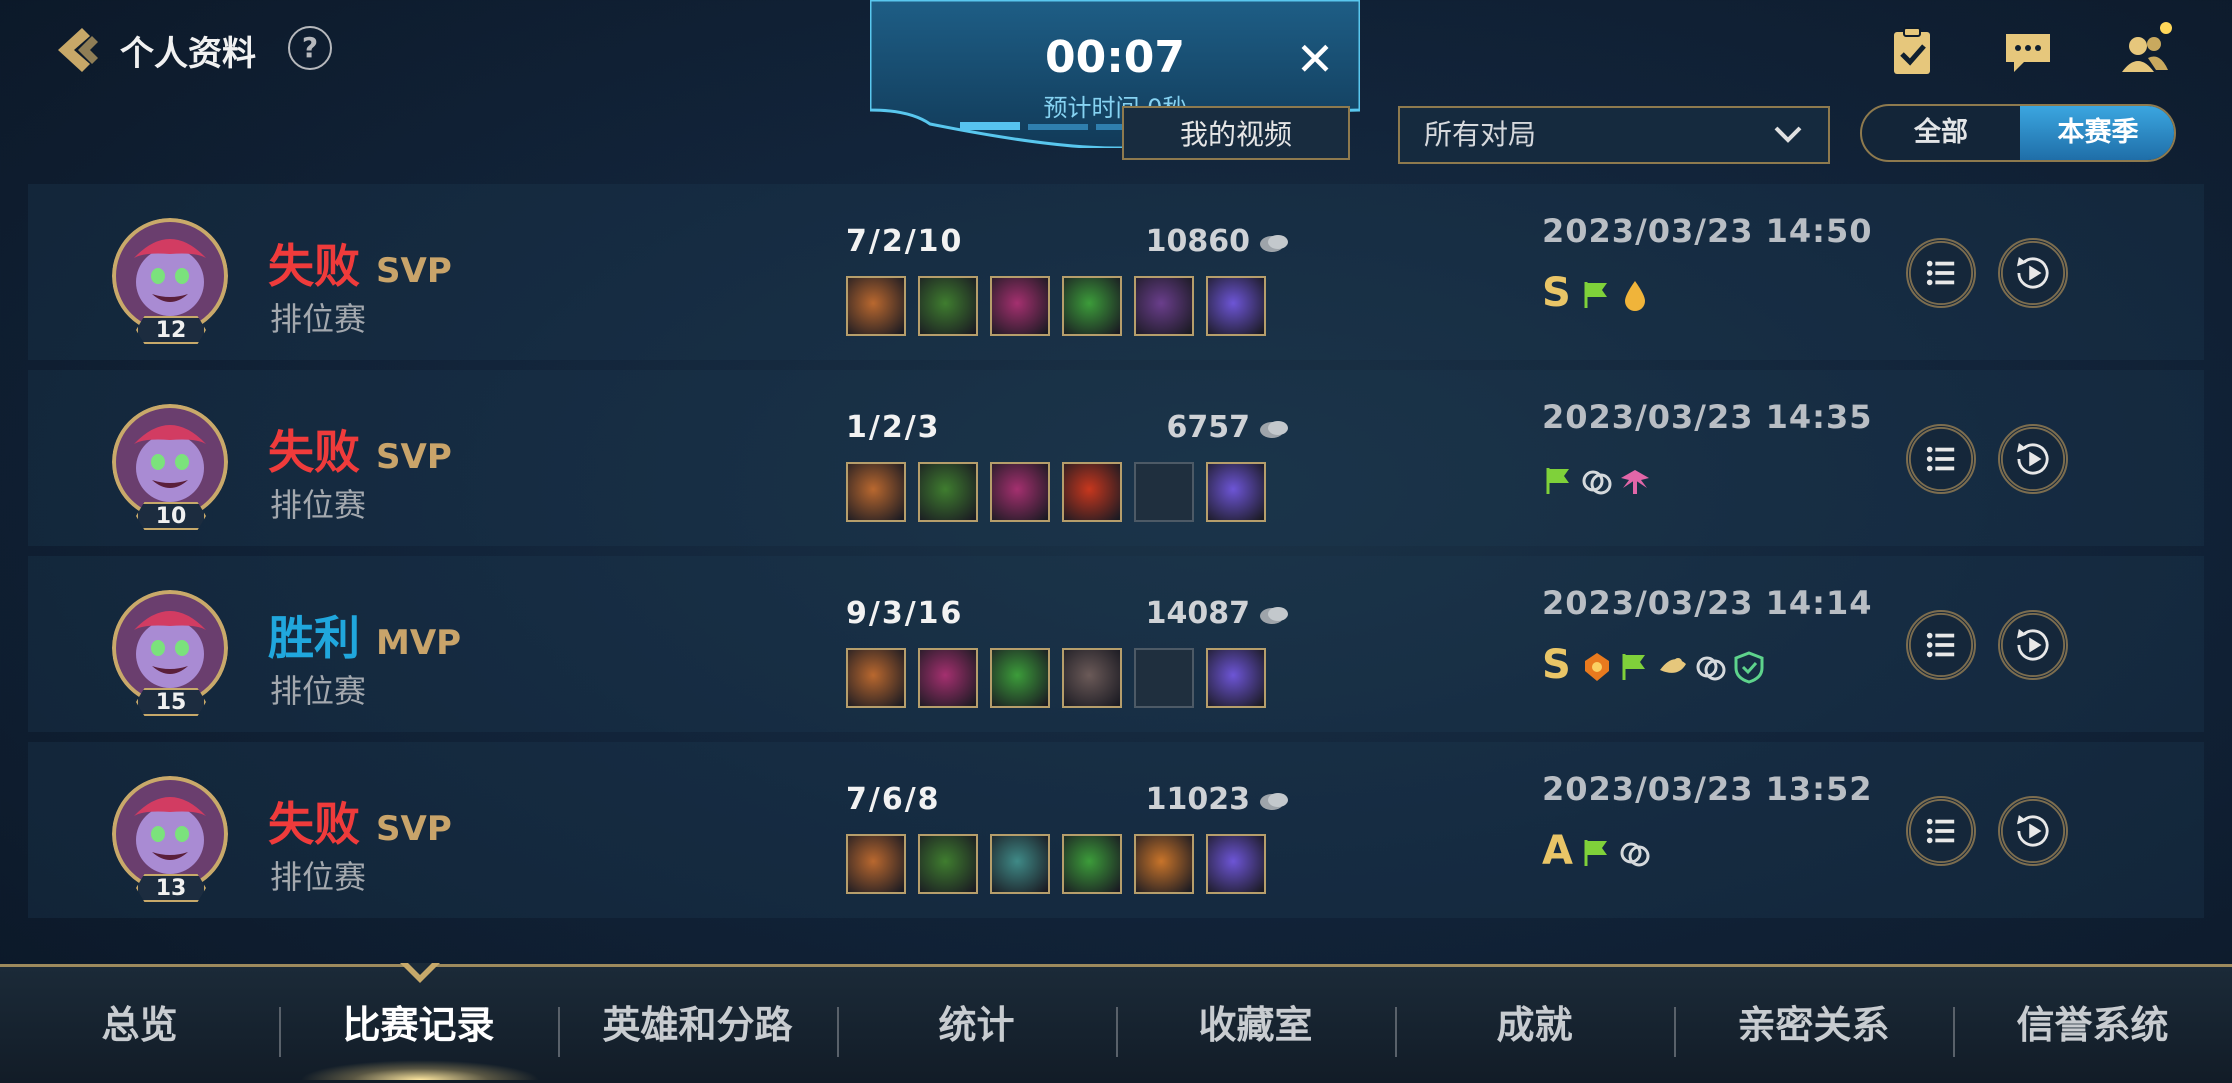 The width and height of the screenshot is (2232, 1083). What do you see at coordinates (171, 330) in the screenshot?
I see `hero-level: 12` at bounding box center [171, 330].